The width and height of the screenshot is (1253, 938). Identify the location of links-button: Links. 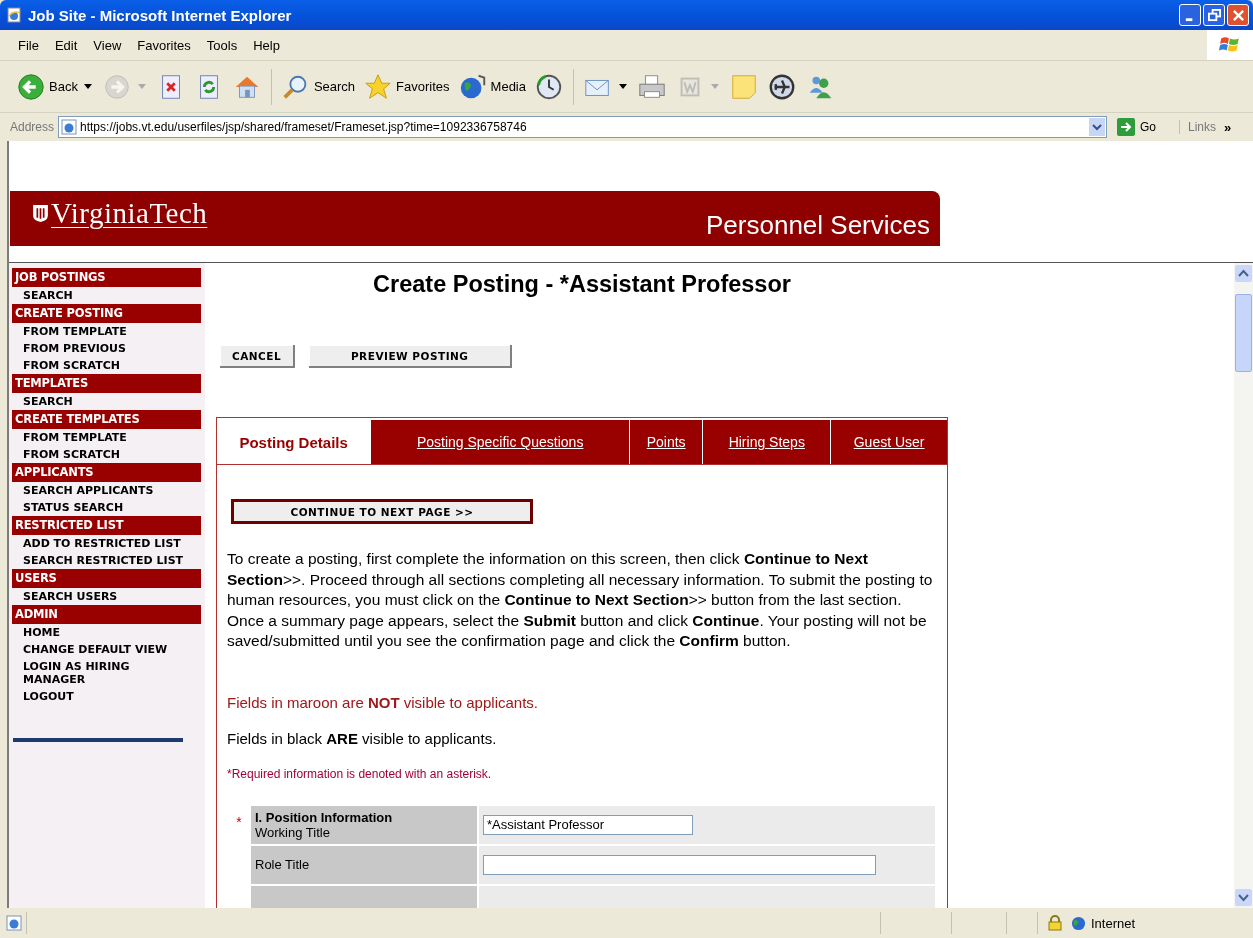
(1198, 127).